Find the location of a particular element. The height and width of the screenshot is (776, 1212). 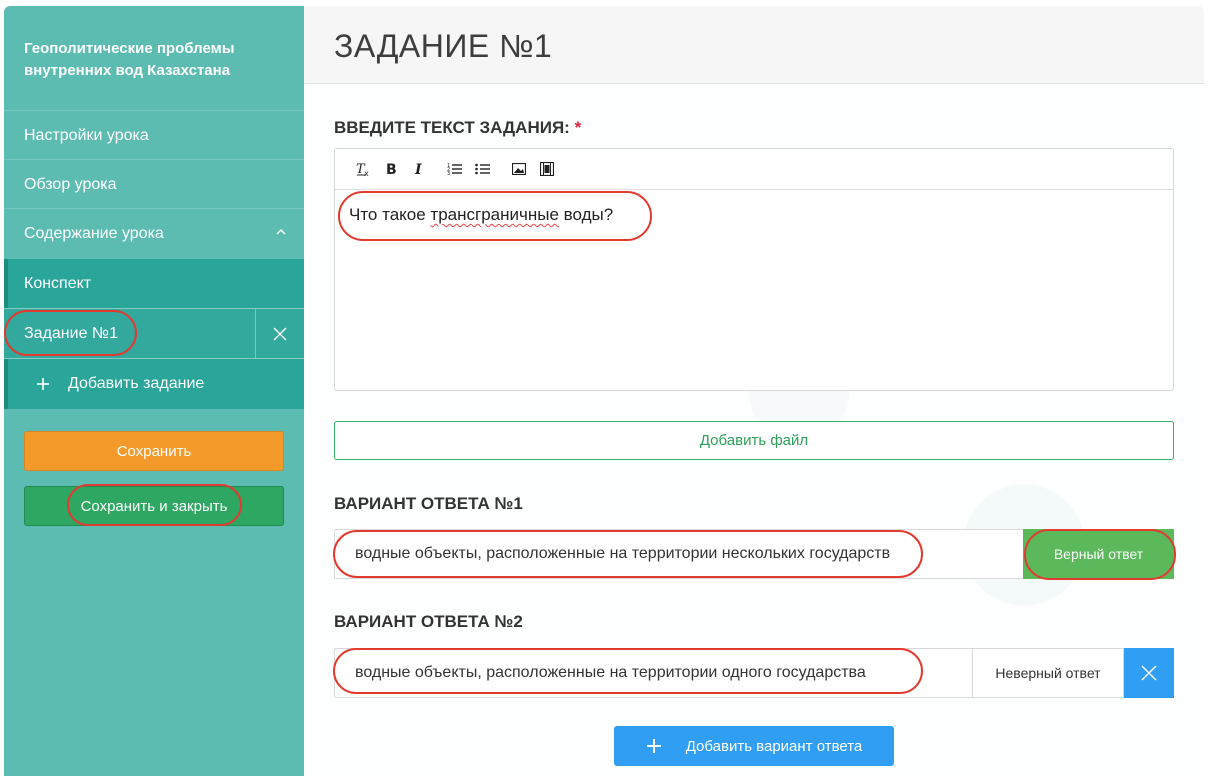

delete-answer-button is located at coordinates (1149, 673).